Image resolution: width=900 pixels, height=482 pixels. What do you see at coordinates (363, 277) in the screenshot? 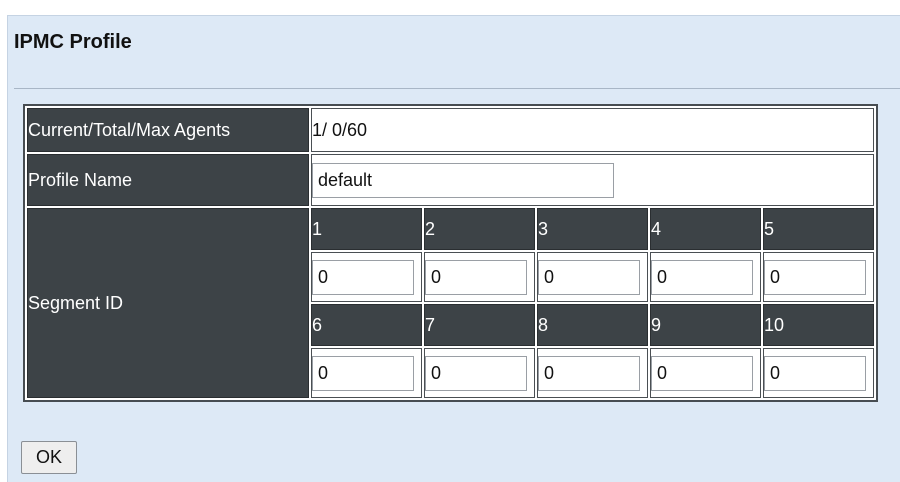
I see `segment-1-input` at bounding box center [363, 277].